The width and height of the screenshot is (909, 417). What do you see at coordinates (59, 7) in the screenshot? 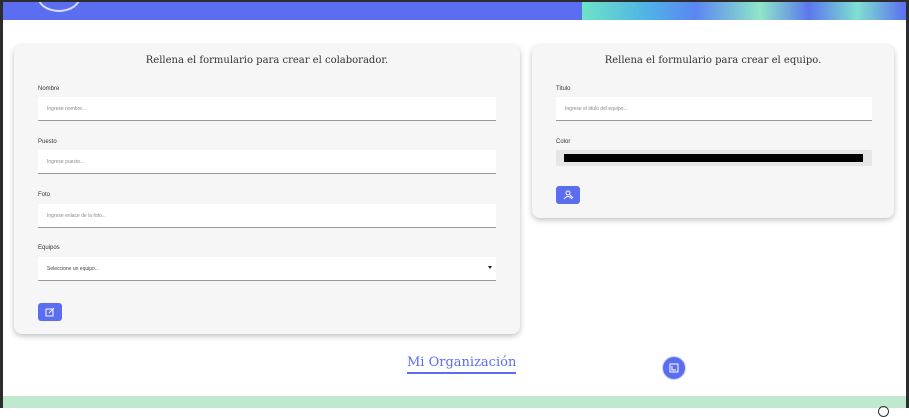
I see `header-logo` at bounding box center [59, 7].